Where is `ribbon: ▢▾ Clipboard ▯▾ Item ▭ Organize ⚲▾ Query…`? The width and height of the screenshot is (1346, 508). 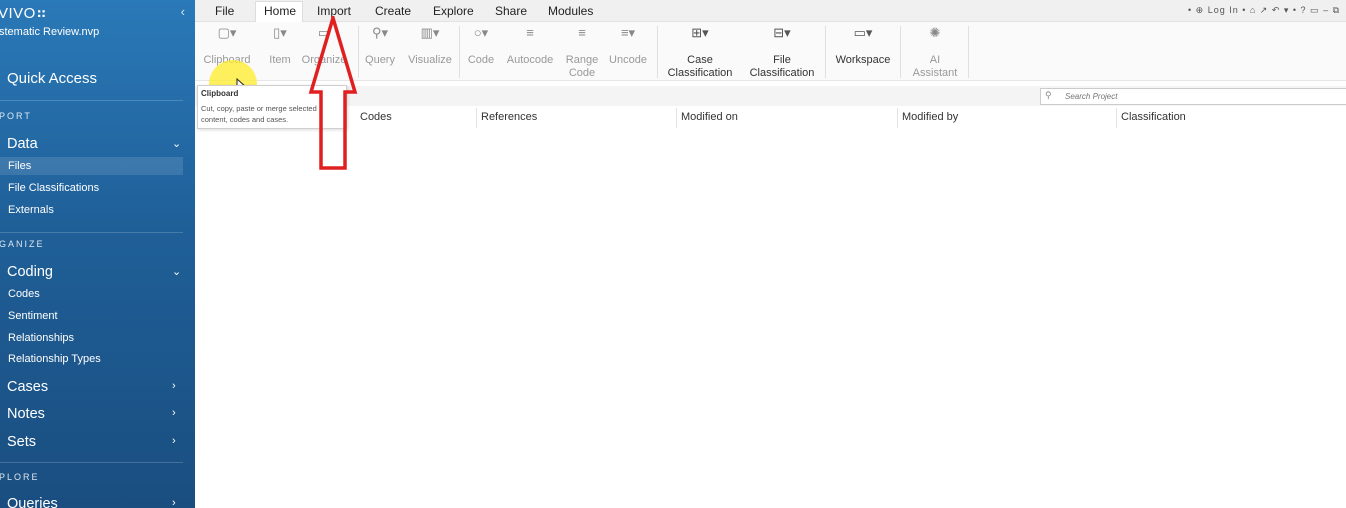 ribbon: ▢▾ Clipboard ▯▾ Item ▭ Organize ⚲▾ Query… is located at coordinates (770, 51).